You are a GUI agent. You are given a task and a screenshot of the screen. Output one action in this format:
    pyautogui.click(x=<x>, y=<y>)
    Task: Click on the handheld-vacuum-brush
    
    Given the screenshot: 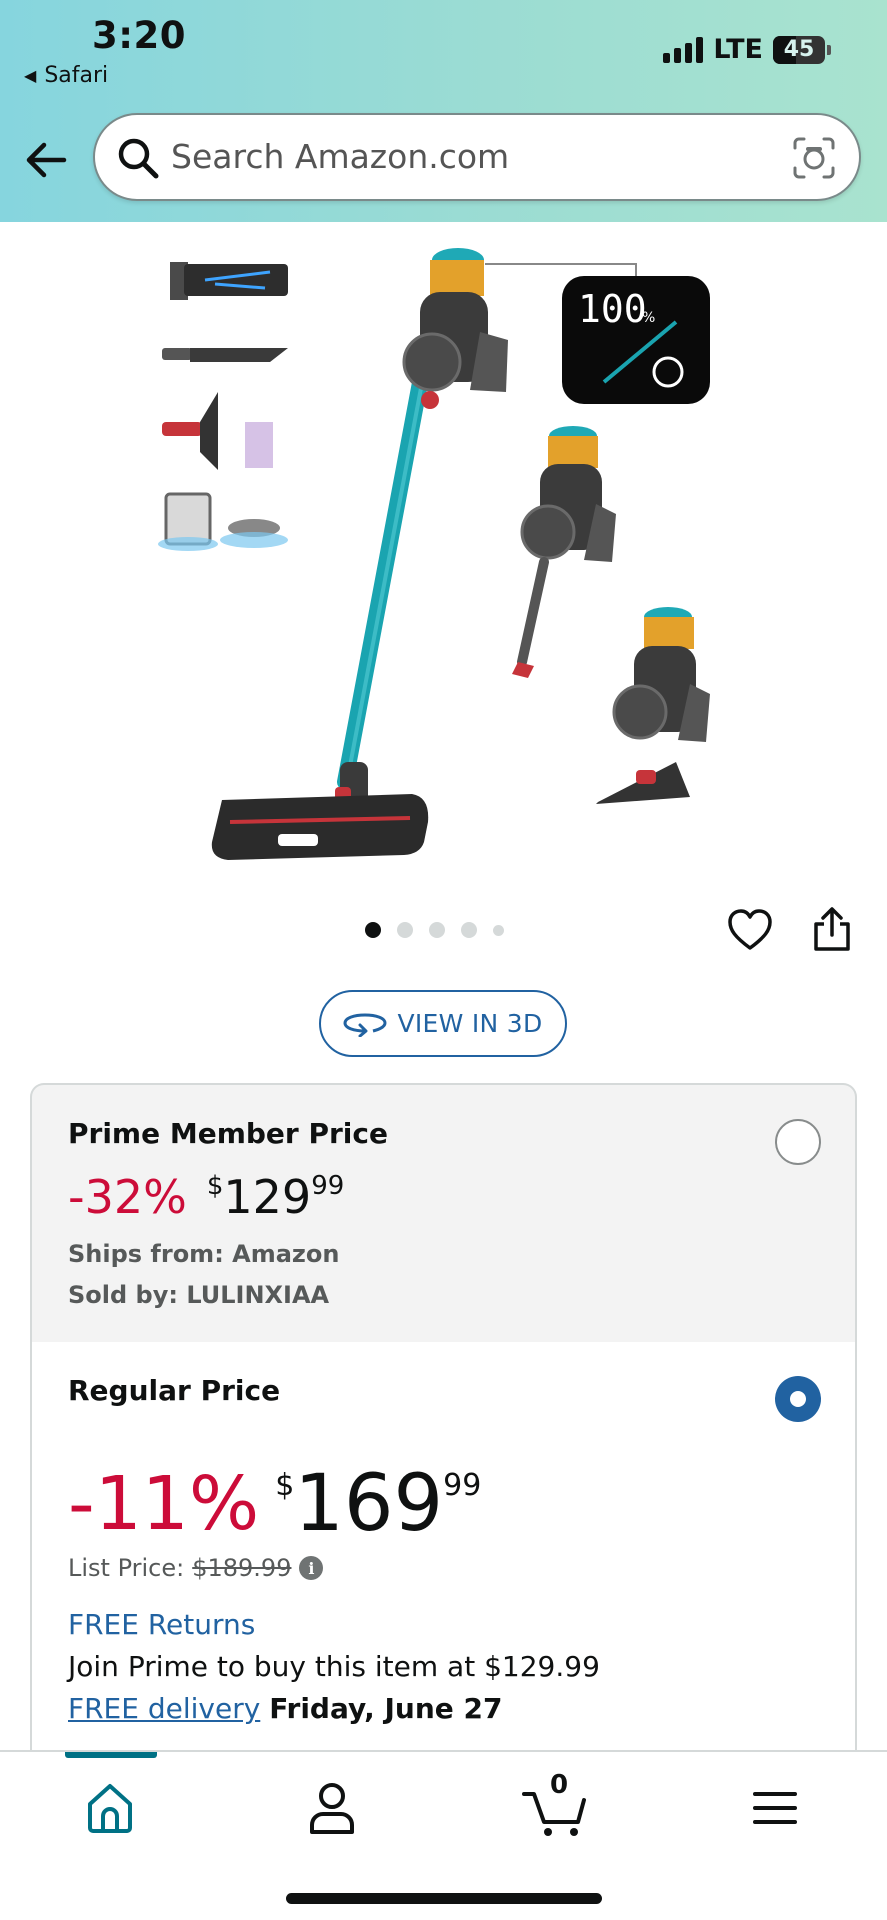 What is the action you would take?
    pyautogui.click(x=653, y=705)
    